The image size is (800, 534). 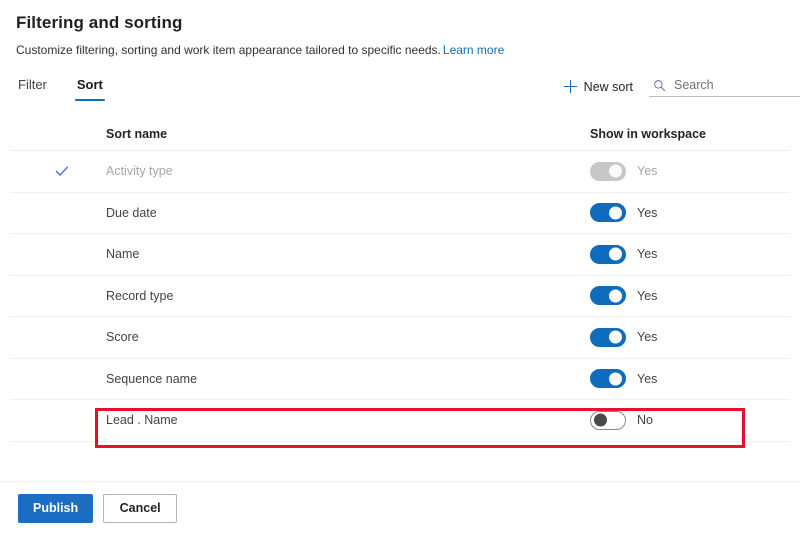 I want to click on row-toggle-cell: No, so click(x=690, y=420).